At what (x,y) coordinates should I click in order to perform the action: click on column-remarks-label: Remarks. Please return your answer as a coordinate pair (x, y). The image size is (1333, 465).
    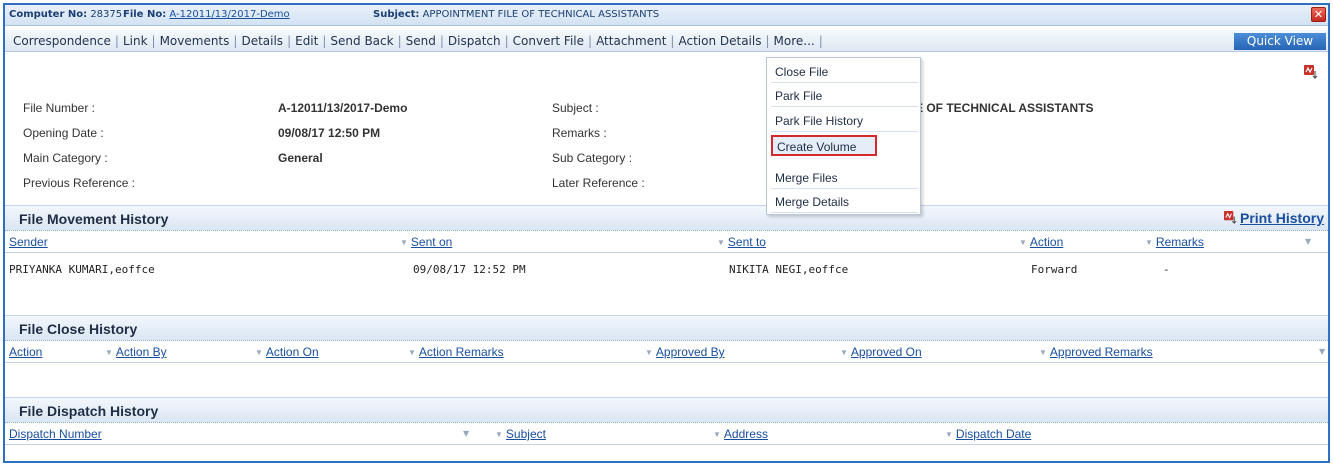
    Looking at the image, I should click on (1179, 242).